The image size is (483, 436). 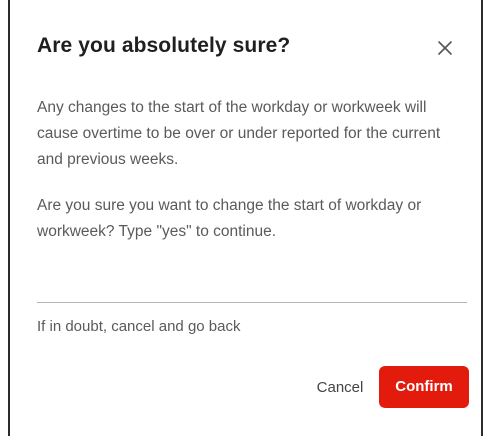 I want to click on helper-text: If in doubt, cancel and go back, so click(x=139, y=326).